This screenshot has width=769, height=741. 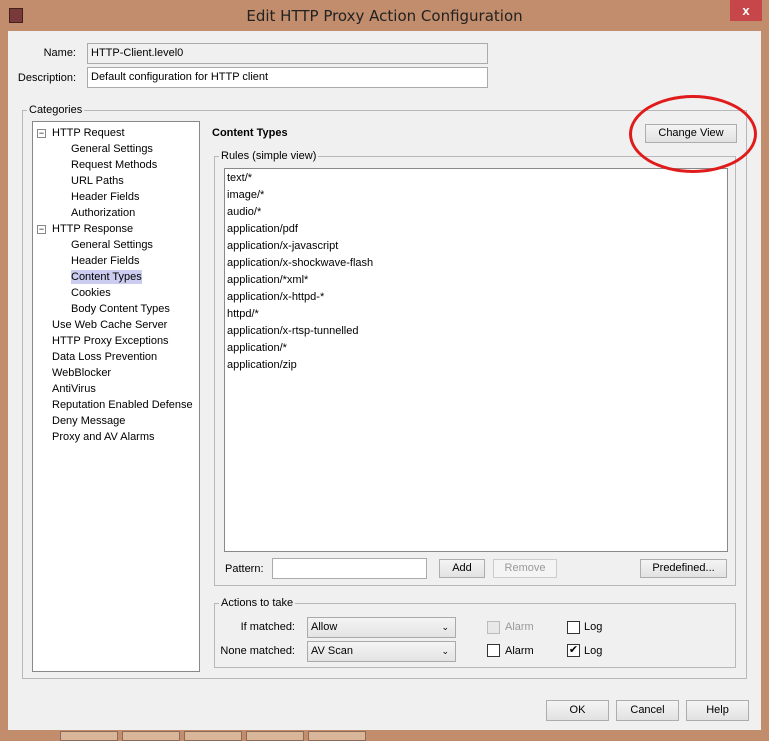 What do you see at coordinates (114, 165) in the screenshot?
I see `tree-item: Request Methods` at bounding box center [114, 165].